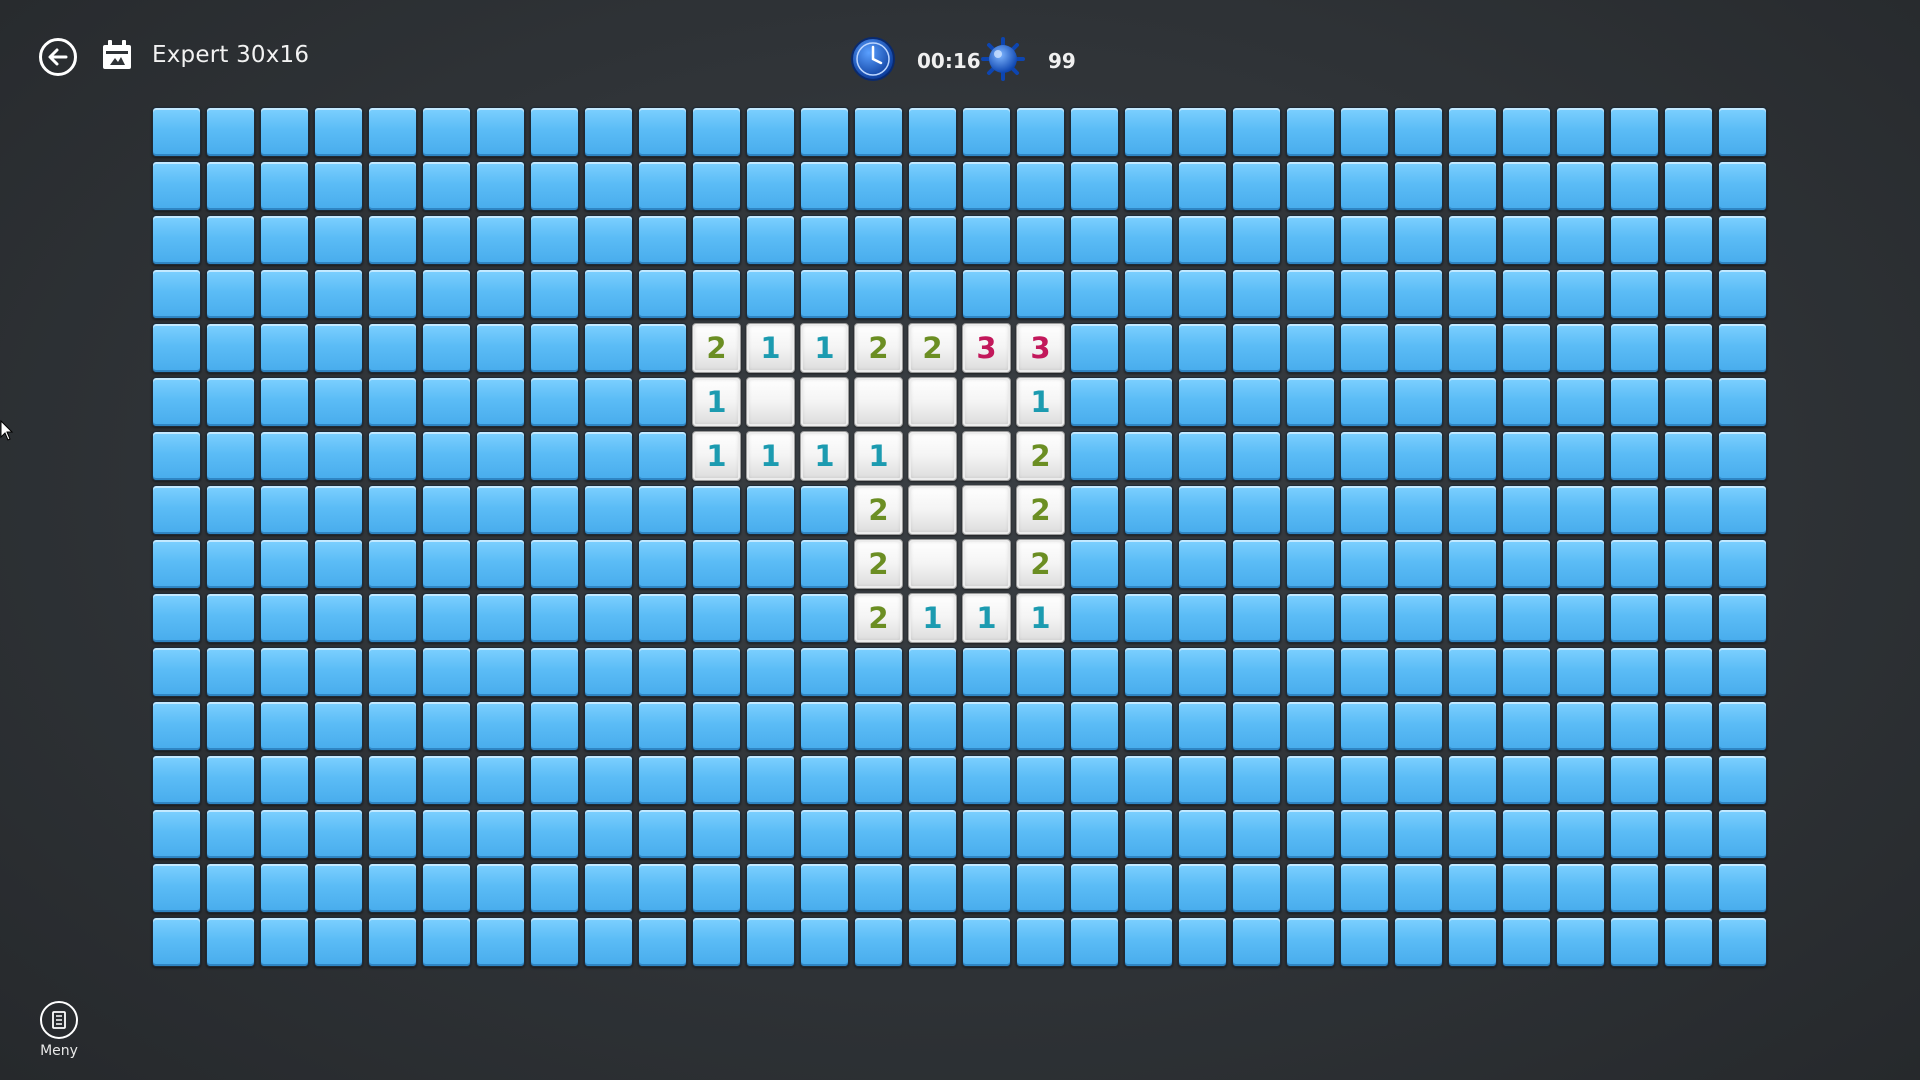 The width and height of the screenshot is (1920, 1080). What do you see at coordinates (59, 1020) in the screenshot?
I see `menu-button` at bounding box center [59, 1020].